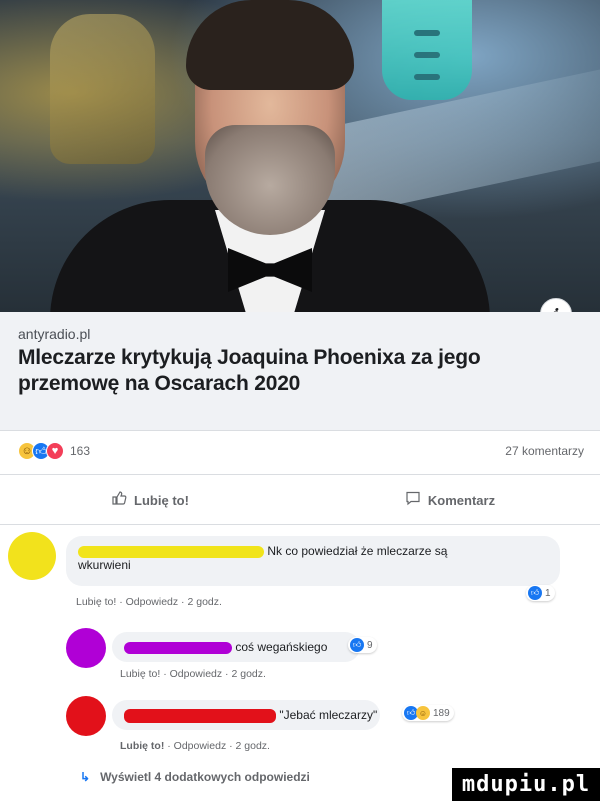 This screenshot has width=600, height=801. I want to click on view-more-replies: ↳ Wyświetl 4 dodatkowych odpowiedzi, so click(195, 777).